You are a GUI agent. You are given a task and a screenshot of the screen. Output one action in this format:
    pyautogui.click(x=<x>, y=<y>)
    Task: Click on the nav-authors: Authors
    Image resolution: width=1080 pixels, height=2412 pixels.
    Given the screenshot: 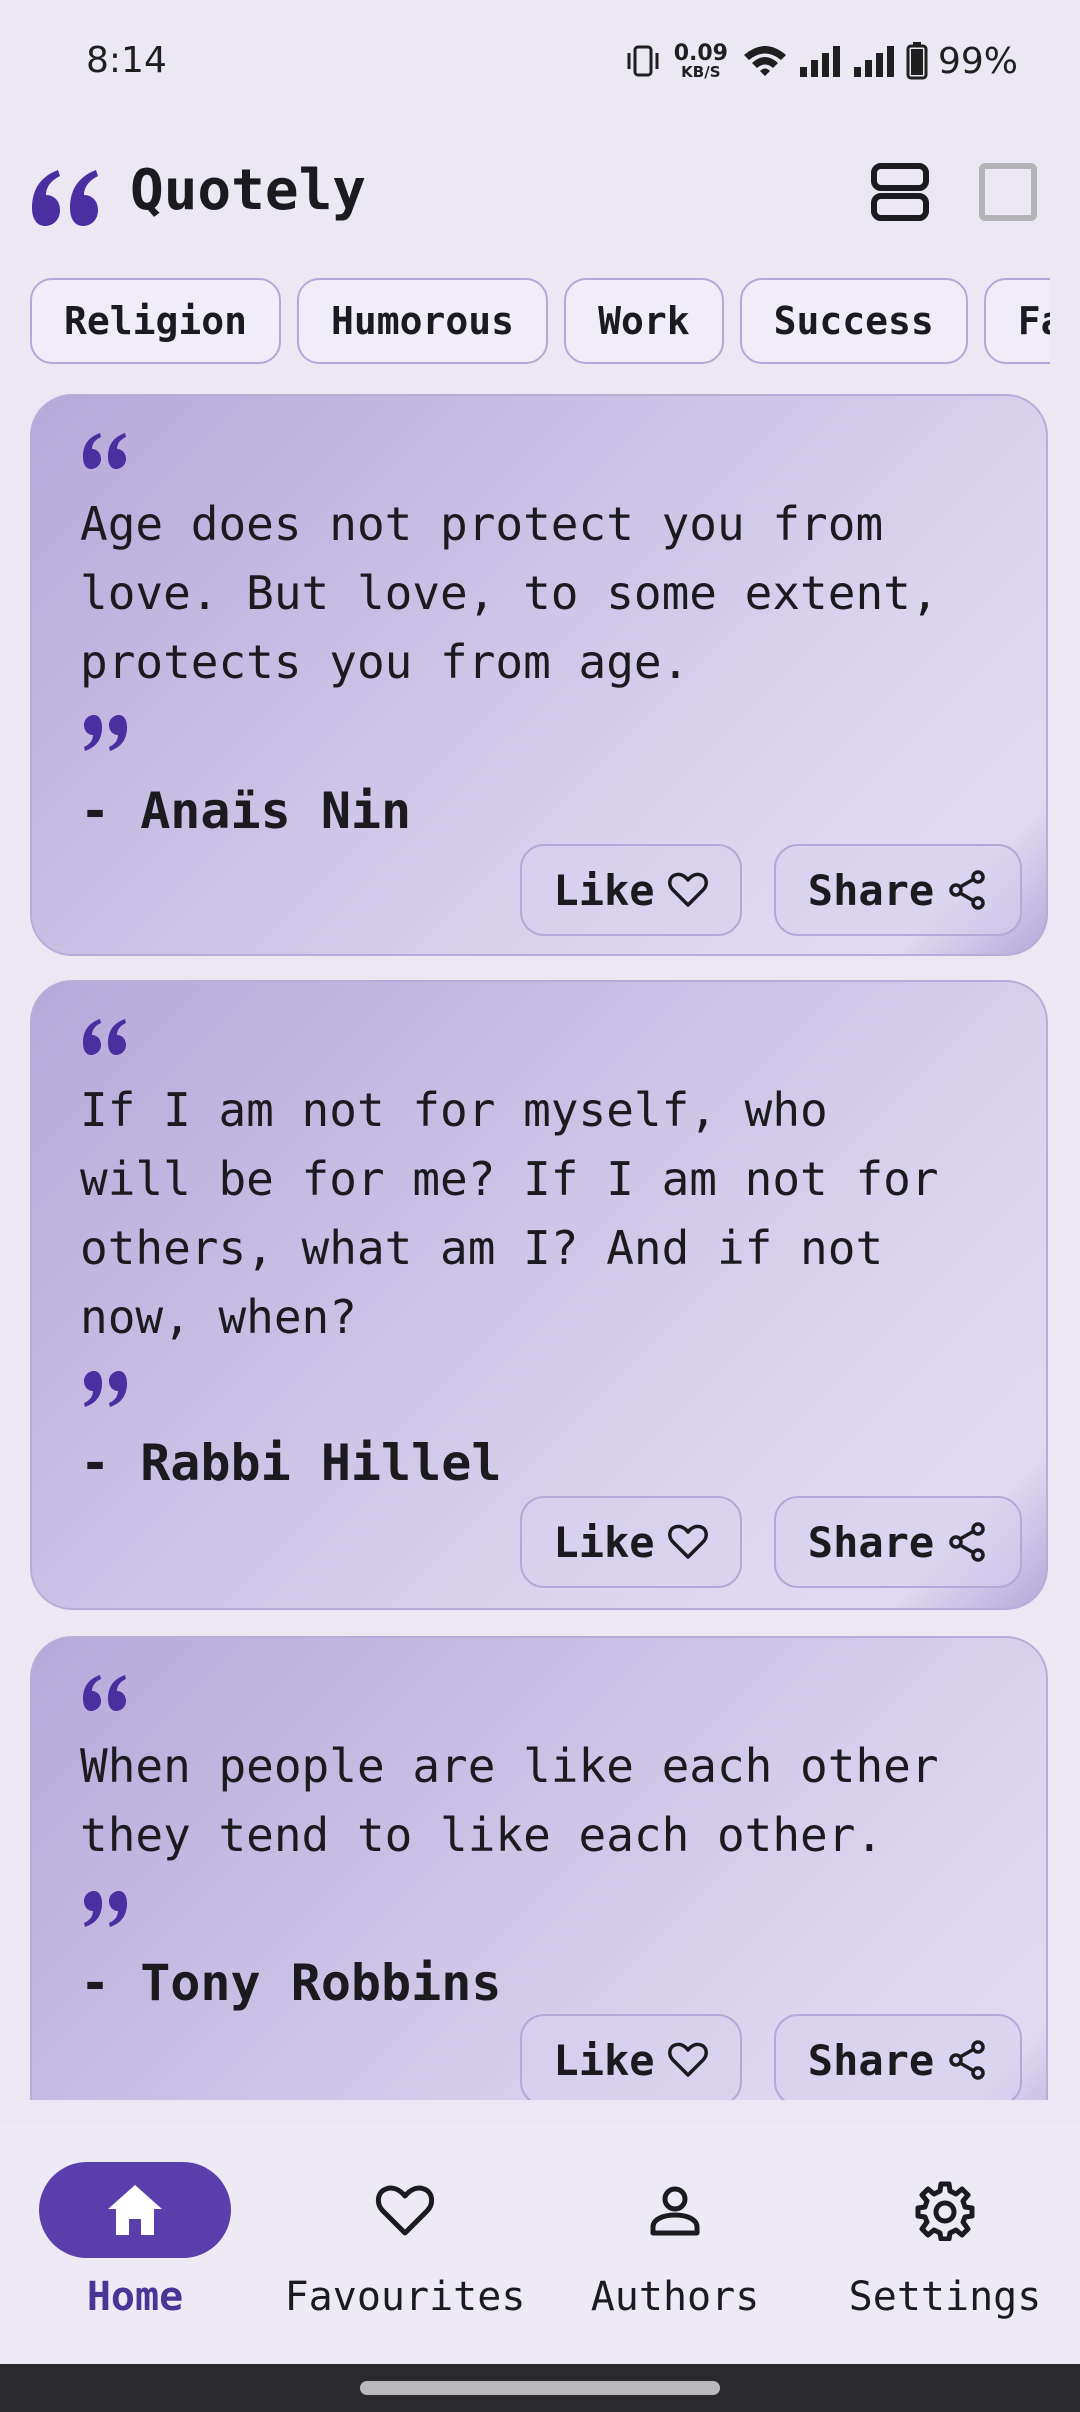 What is the action you would take?
    pyautogui.click(x=675, y=2252)
    